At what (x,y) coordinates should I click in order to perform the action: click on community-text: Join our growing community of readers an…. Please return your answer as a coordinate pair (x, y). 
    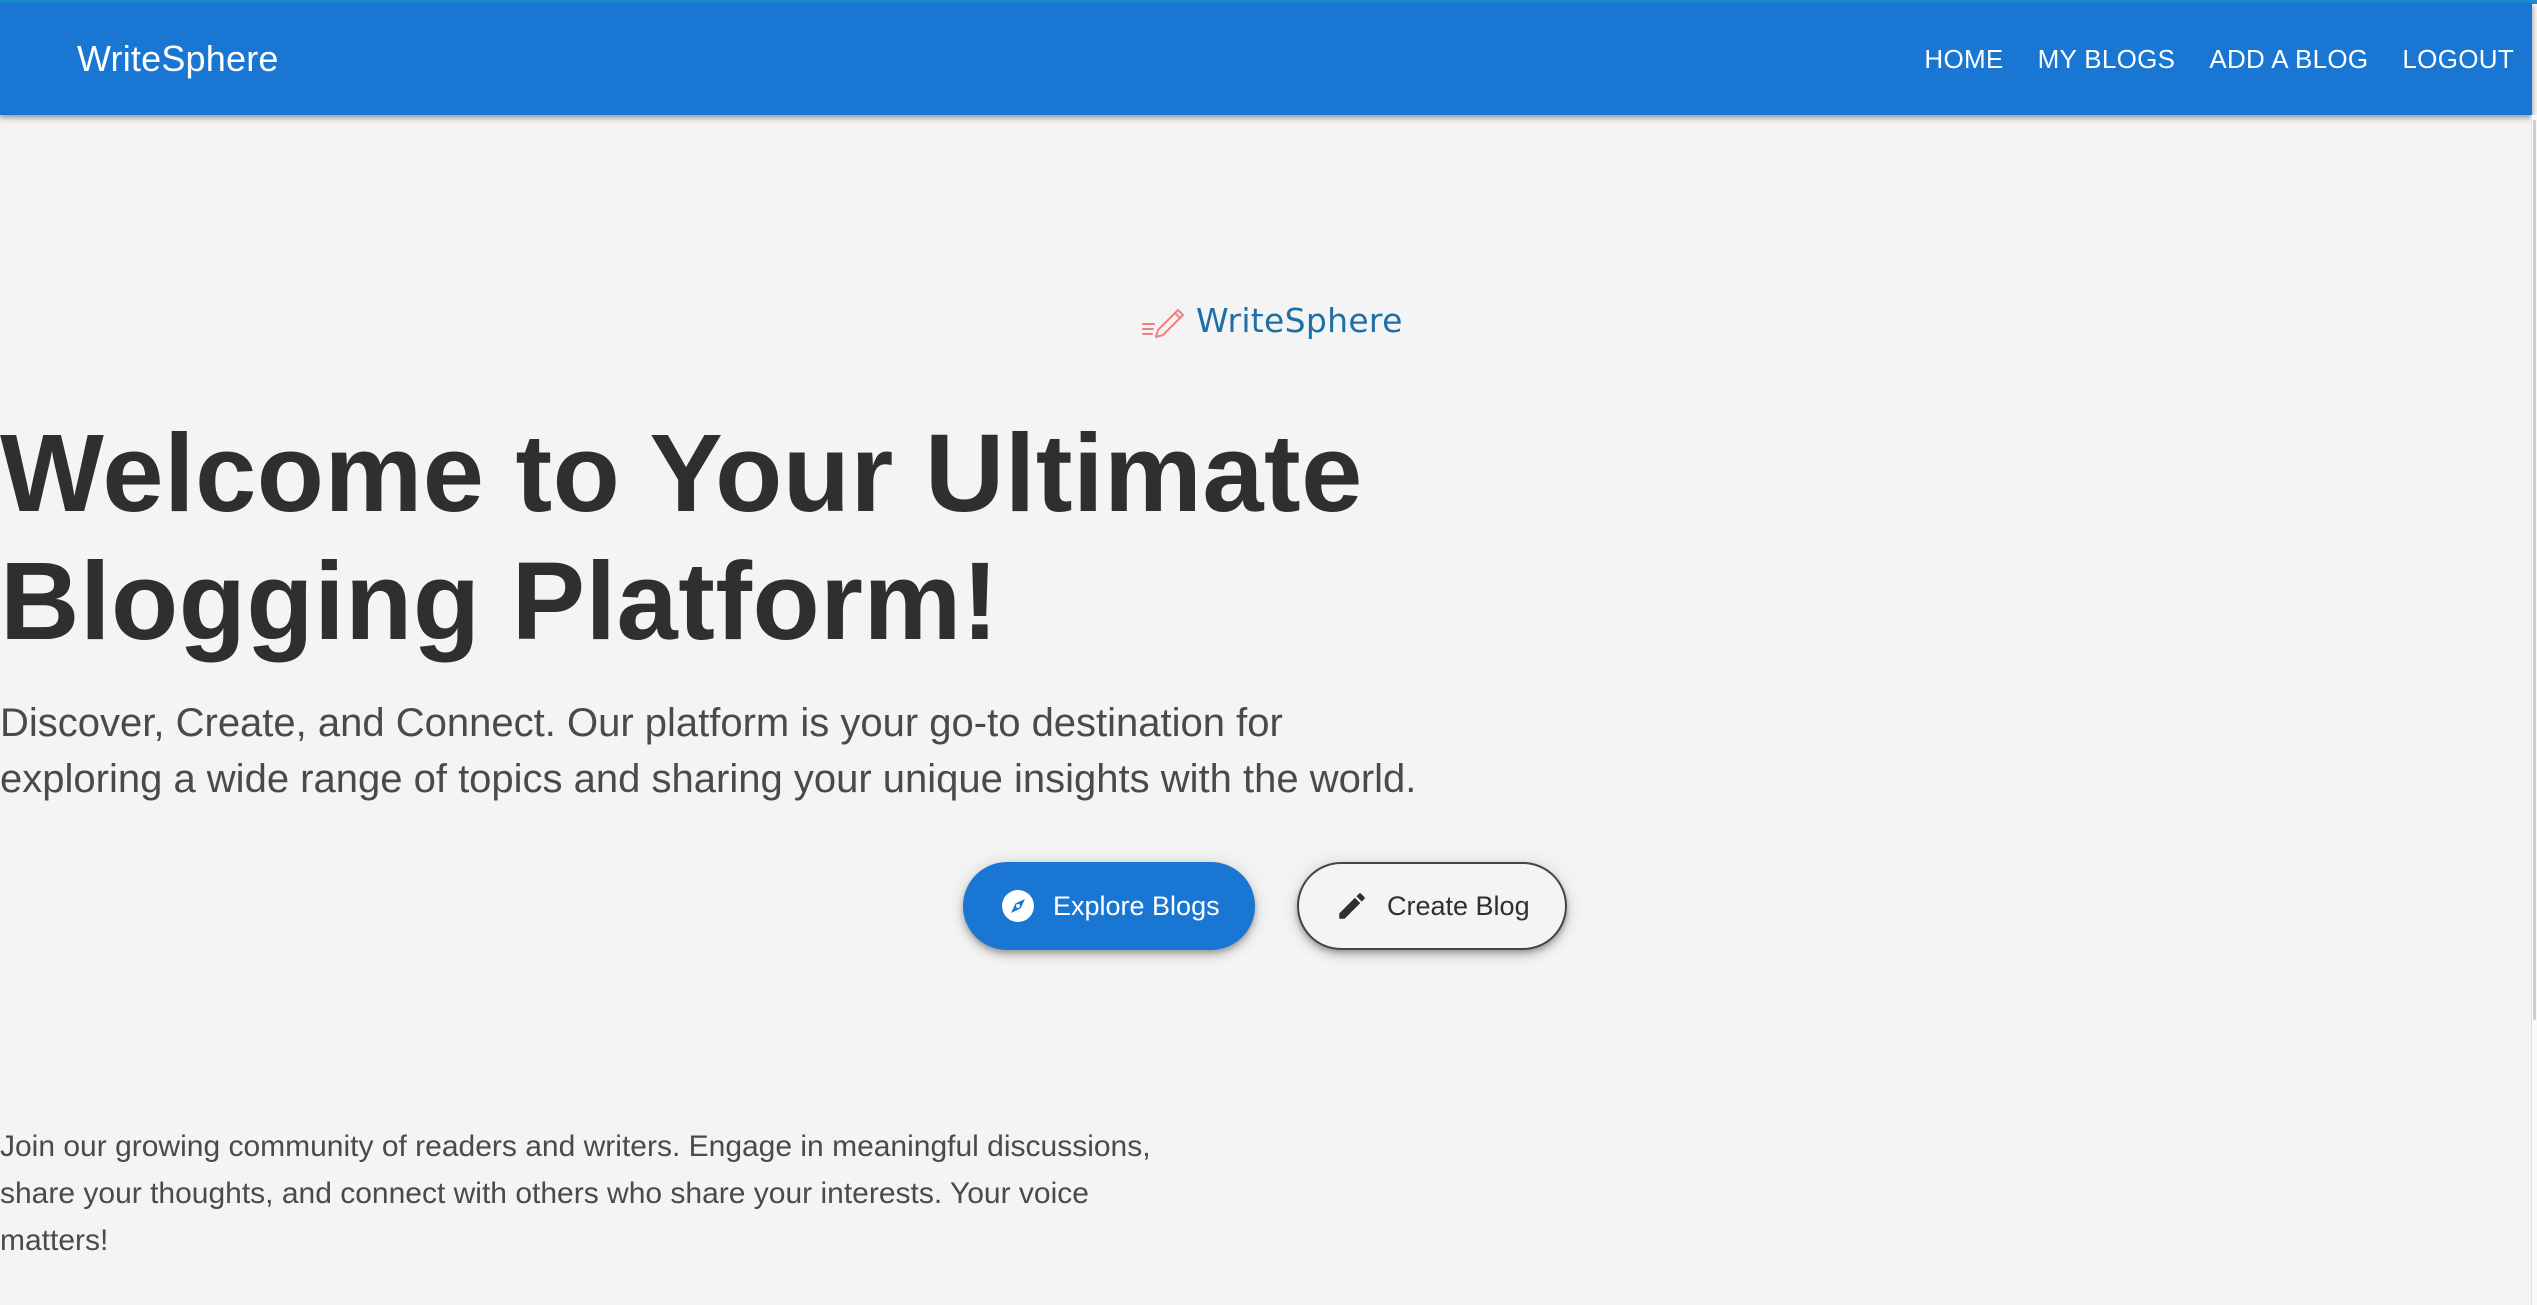
    Looking at the image, I should click on (1266, 1193).